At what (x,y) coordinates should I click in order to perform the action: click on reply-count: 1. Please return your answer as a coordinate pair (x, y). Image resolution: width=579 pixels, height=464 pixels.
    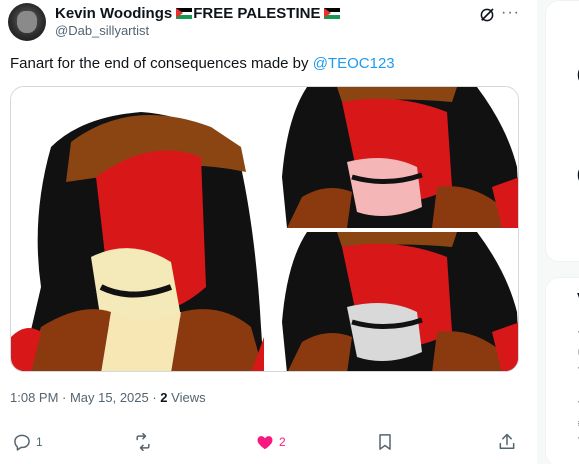
    Looking at the image, I should click on (39, 442).